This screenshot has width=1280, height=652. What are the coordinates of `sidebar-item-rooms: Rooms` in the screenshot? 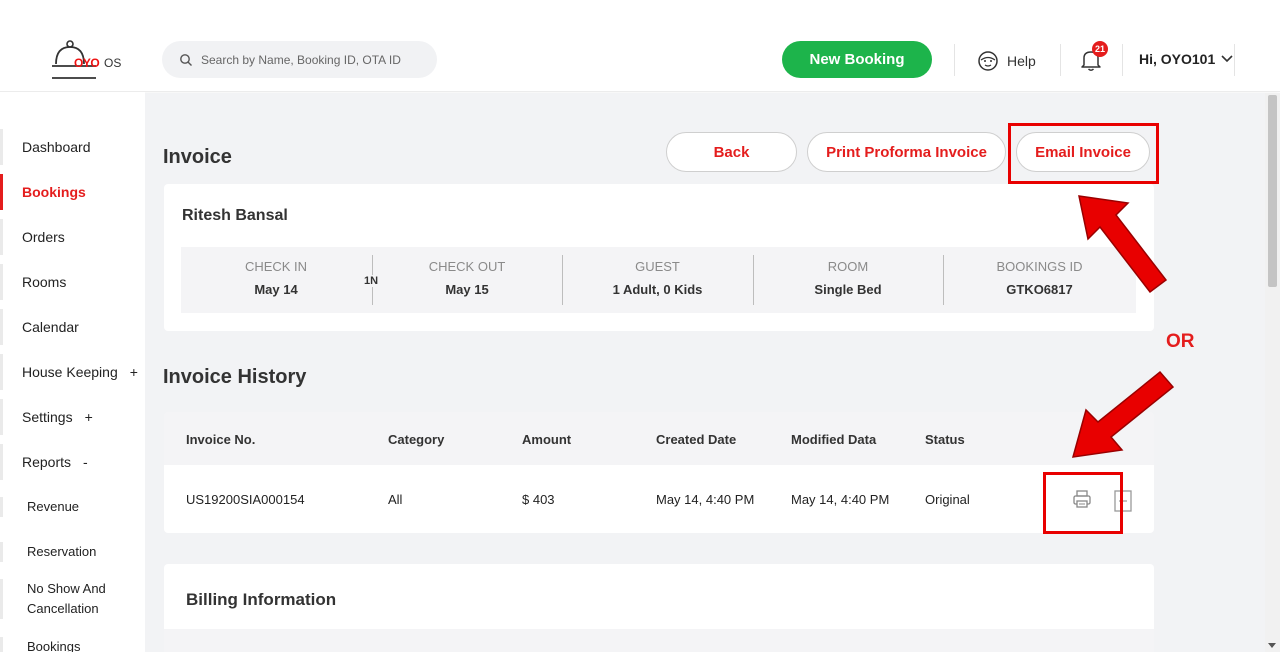 It's located at (72, 282).